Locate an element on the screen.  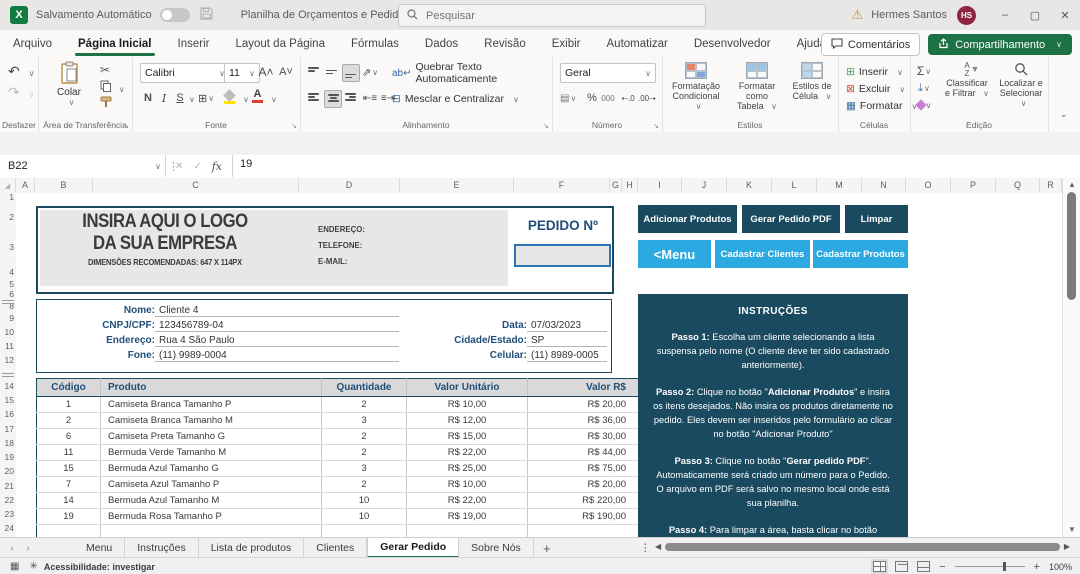
share-button: Compartilhamento ∨ is located at coordinates (1000, 44).